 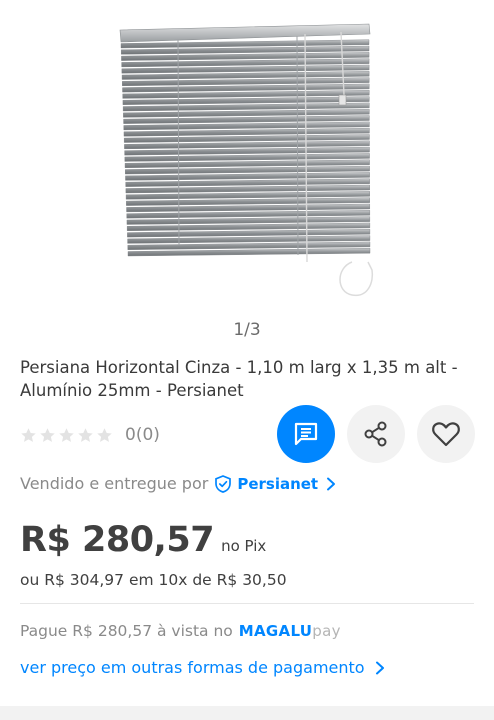 What do you see at coordinates (117, 540) in the screenshot?
I see `price-value: R$ 280,57` at bounding box center [117, 540].